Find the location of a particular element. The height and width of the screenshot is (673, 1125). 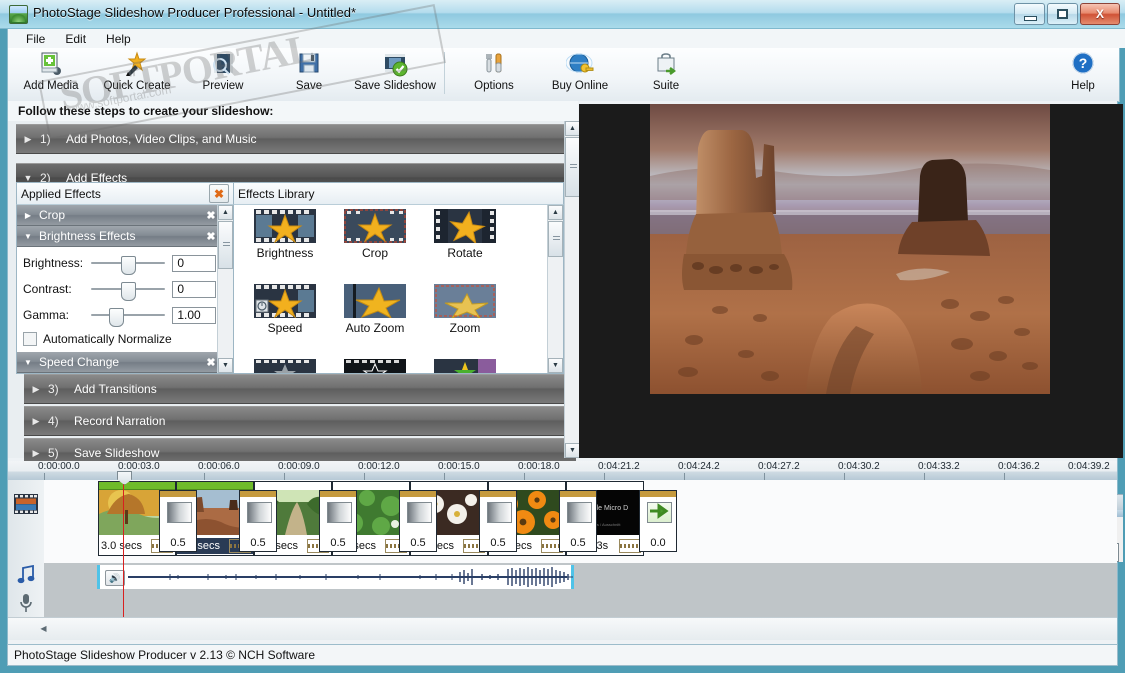

music-track: 🔊 is located at coordinates (580, 577).